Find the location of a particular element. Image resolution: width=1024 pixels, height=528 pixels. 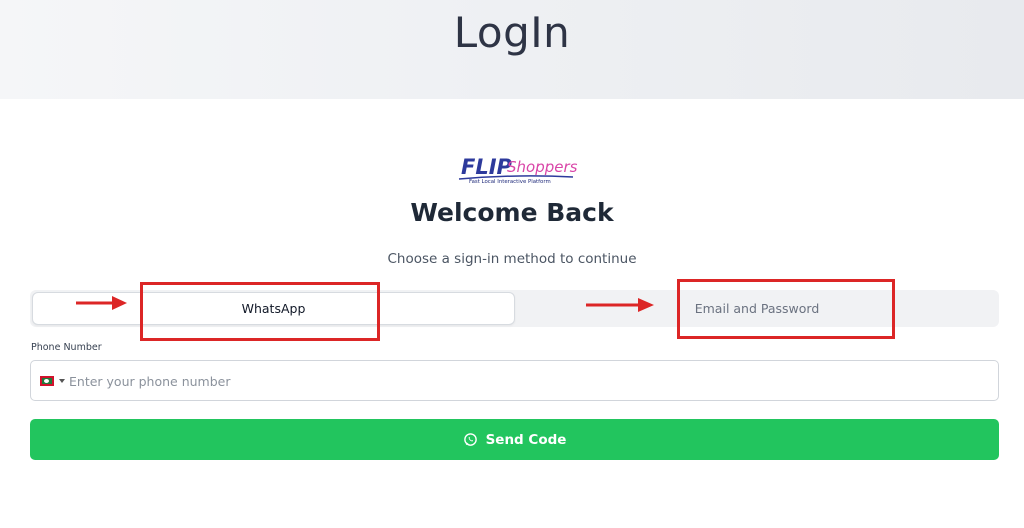

annotation-arrow-whatsapp is located at coordinates (101, 303).